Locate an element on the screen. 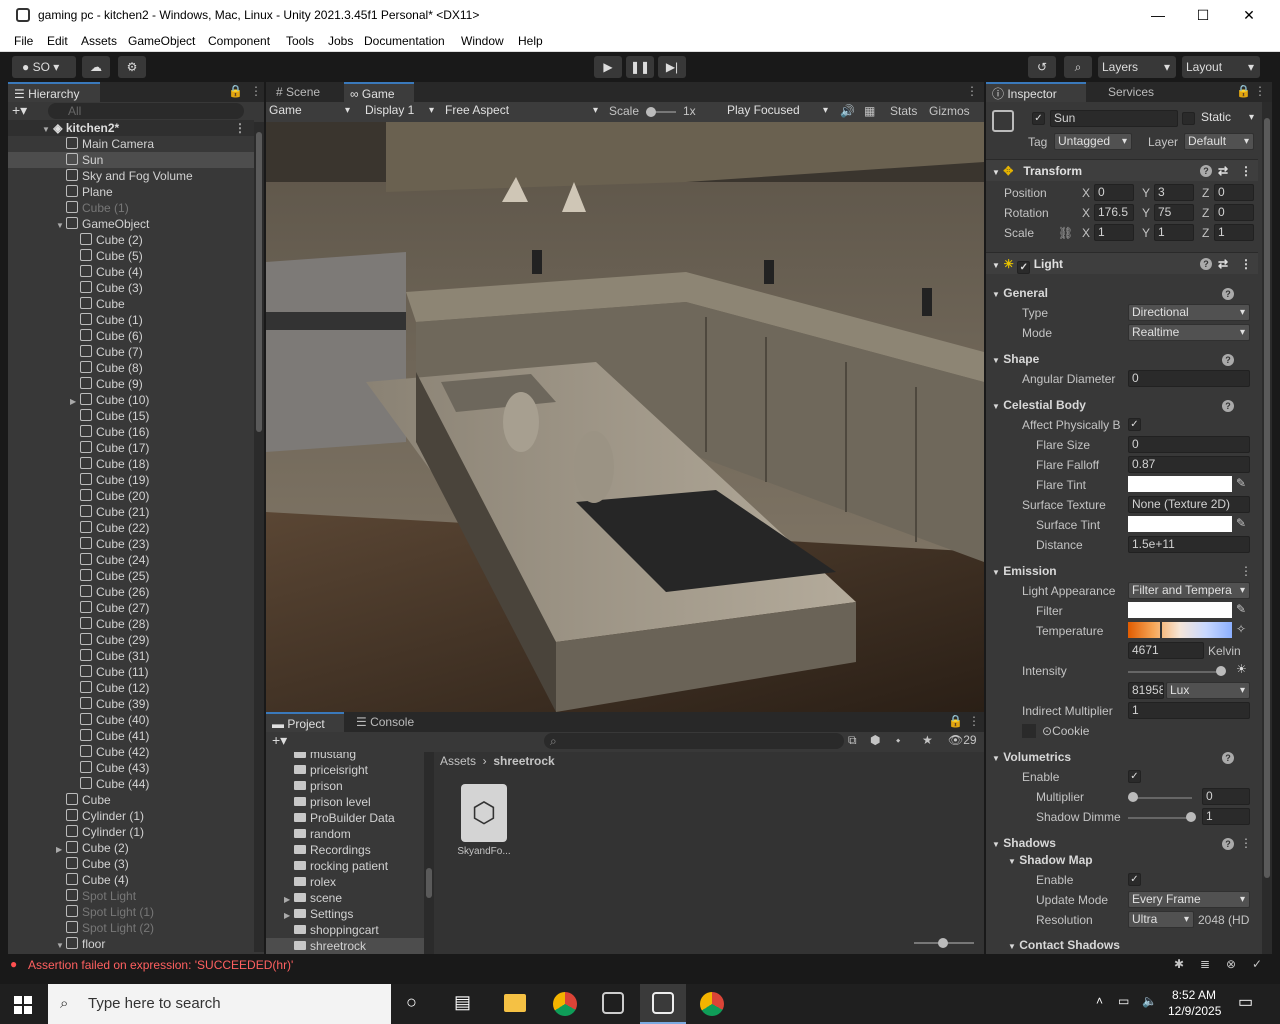 The width and height of the screenshot is (1280, 1024). folder-item: mustang is located at coordinates (345, 757).